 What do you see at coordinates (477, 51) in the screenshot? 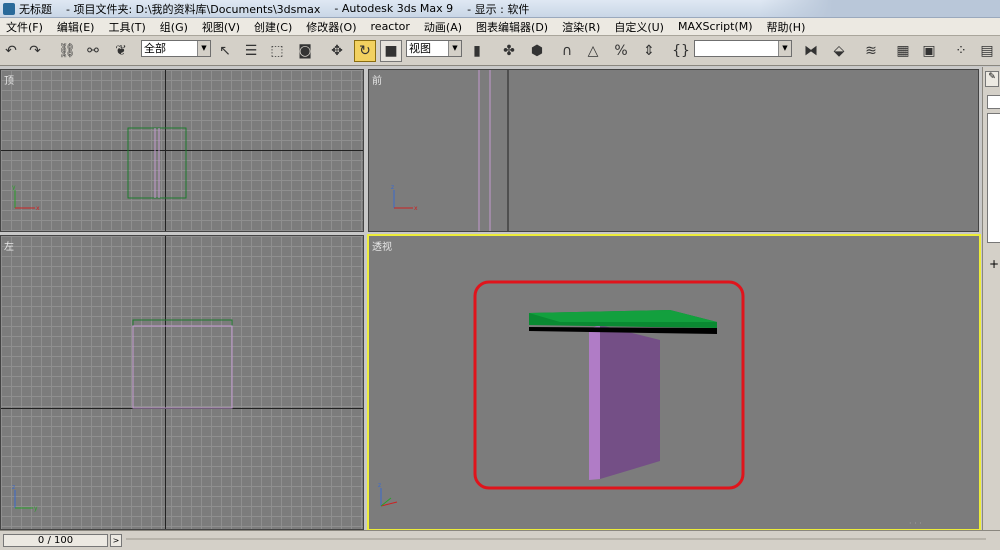
I see `pivot-center-icon: ▮` at bounding box center [477, 51].